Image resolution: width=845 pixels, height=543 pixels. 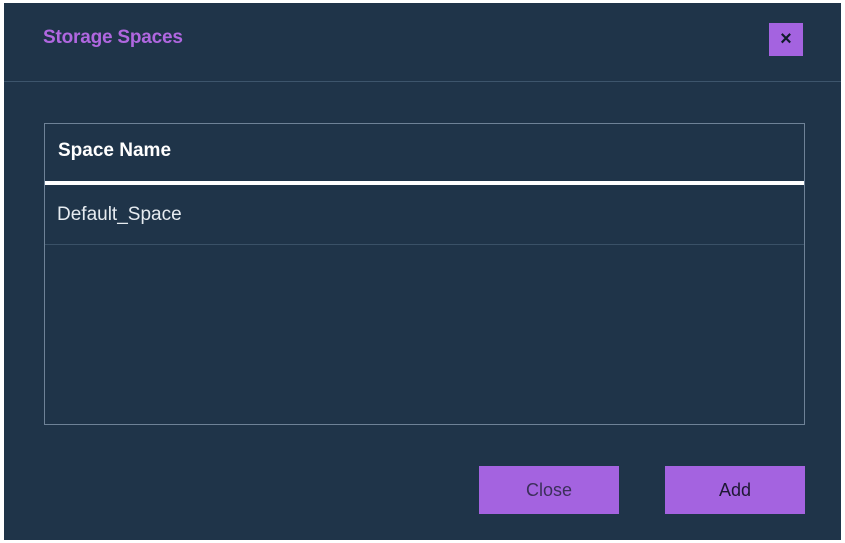 I want to click on dialog-header: Storage Spaces ×, so click(x=422, y=42).